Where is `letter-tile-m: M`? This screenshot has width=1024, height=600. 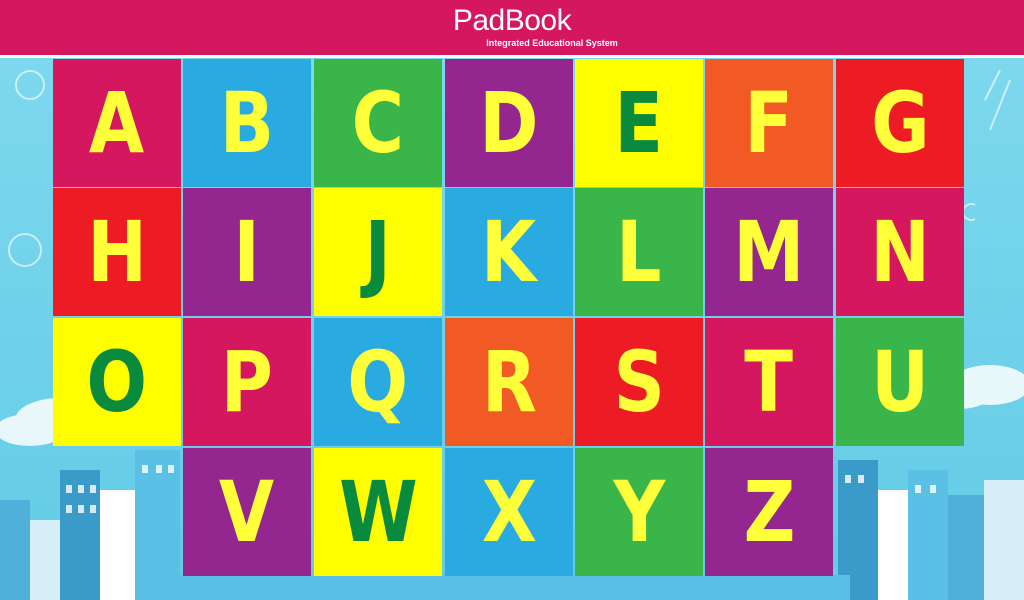 letter-tile-m: M is located at coordinates (769, 252).